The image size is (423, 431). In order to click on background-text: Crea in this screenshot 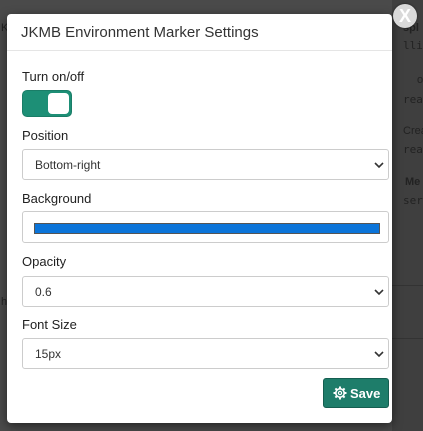, I will do `click(413, 131)`.